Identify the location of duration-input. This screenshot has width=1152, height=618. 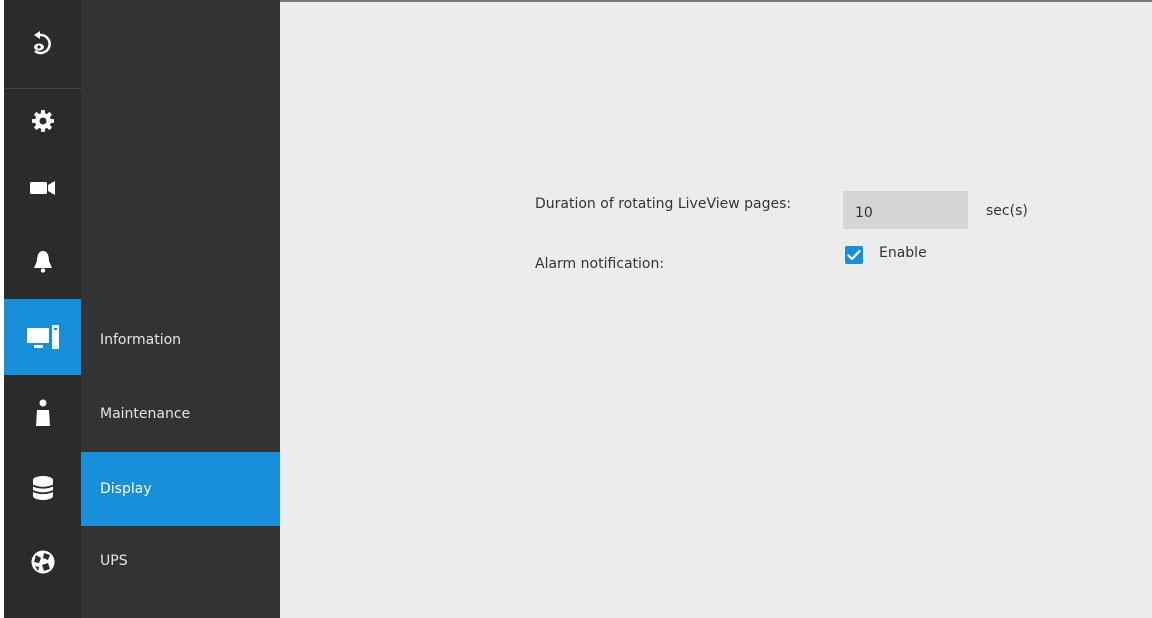
(905, 210).